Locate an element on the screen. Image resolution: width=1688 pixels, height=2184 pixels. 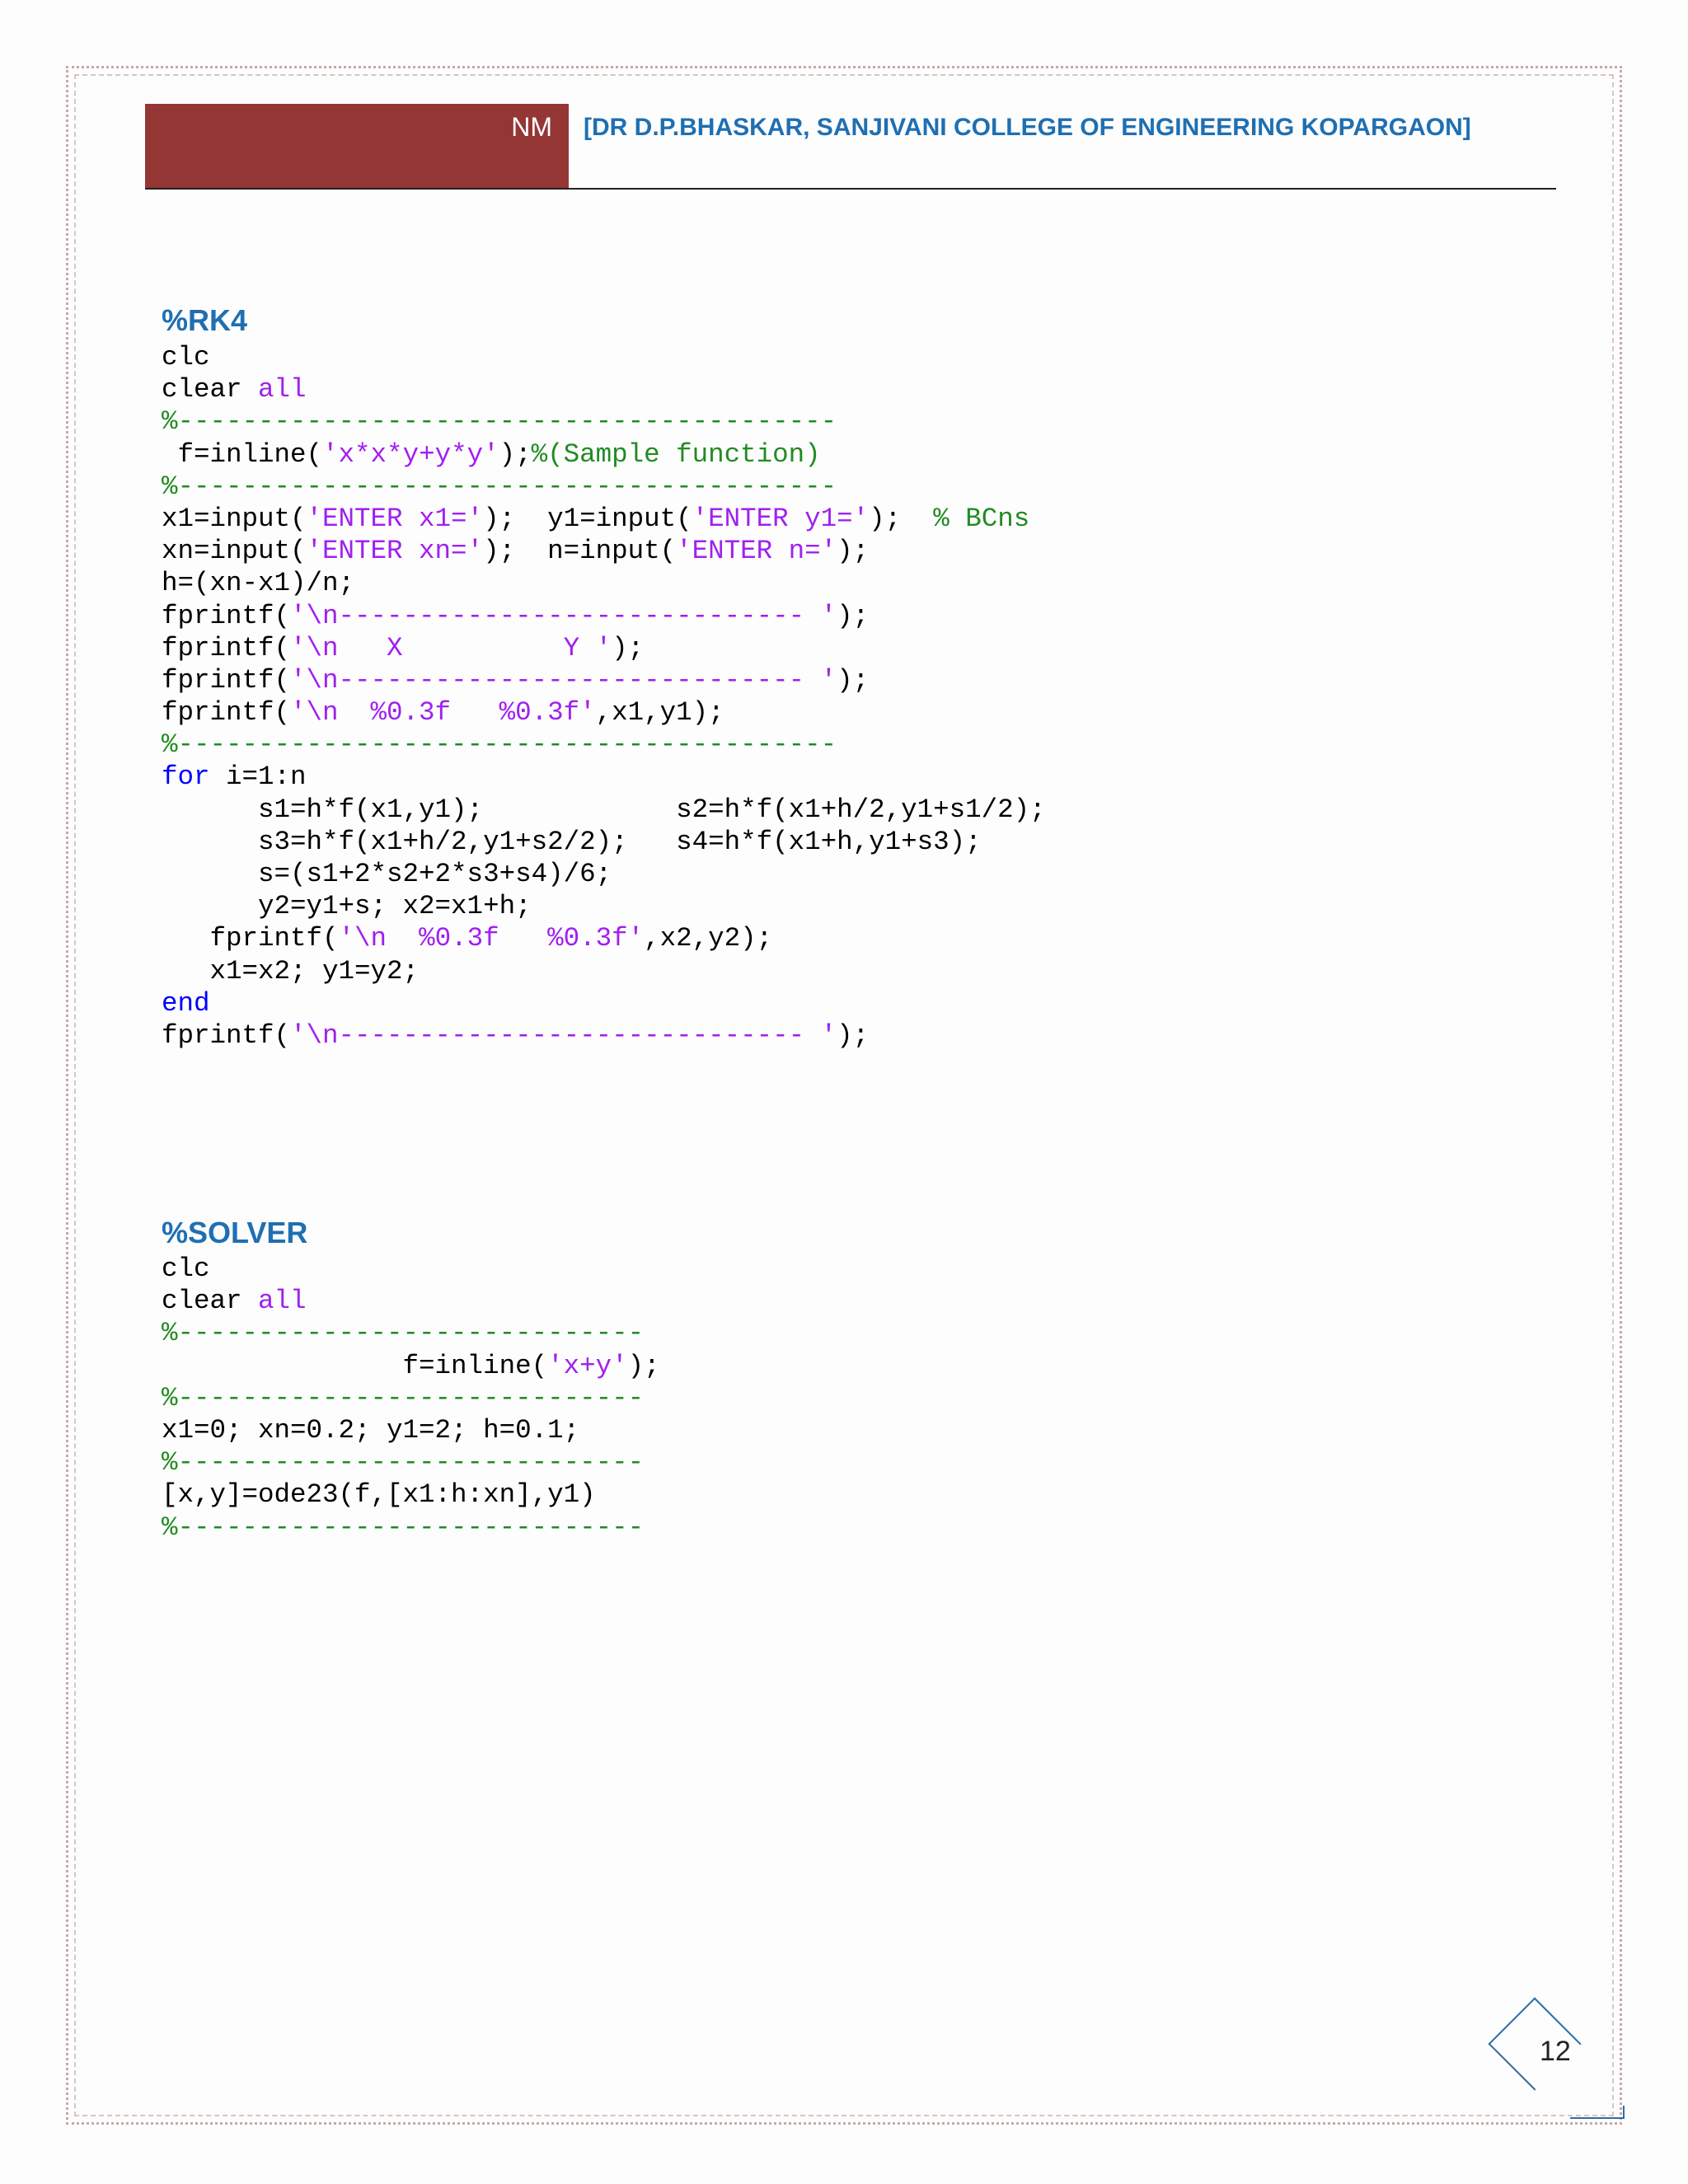
code-token: x1=x2; y1=y2; is located at coordinates (291, 971).